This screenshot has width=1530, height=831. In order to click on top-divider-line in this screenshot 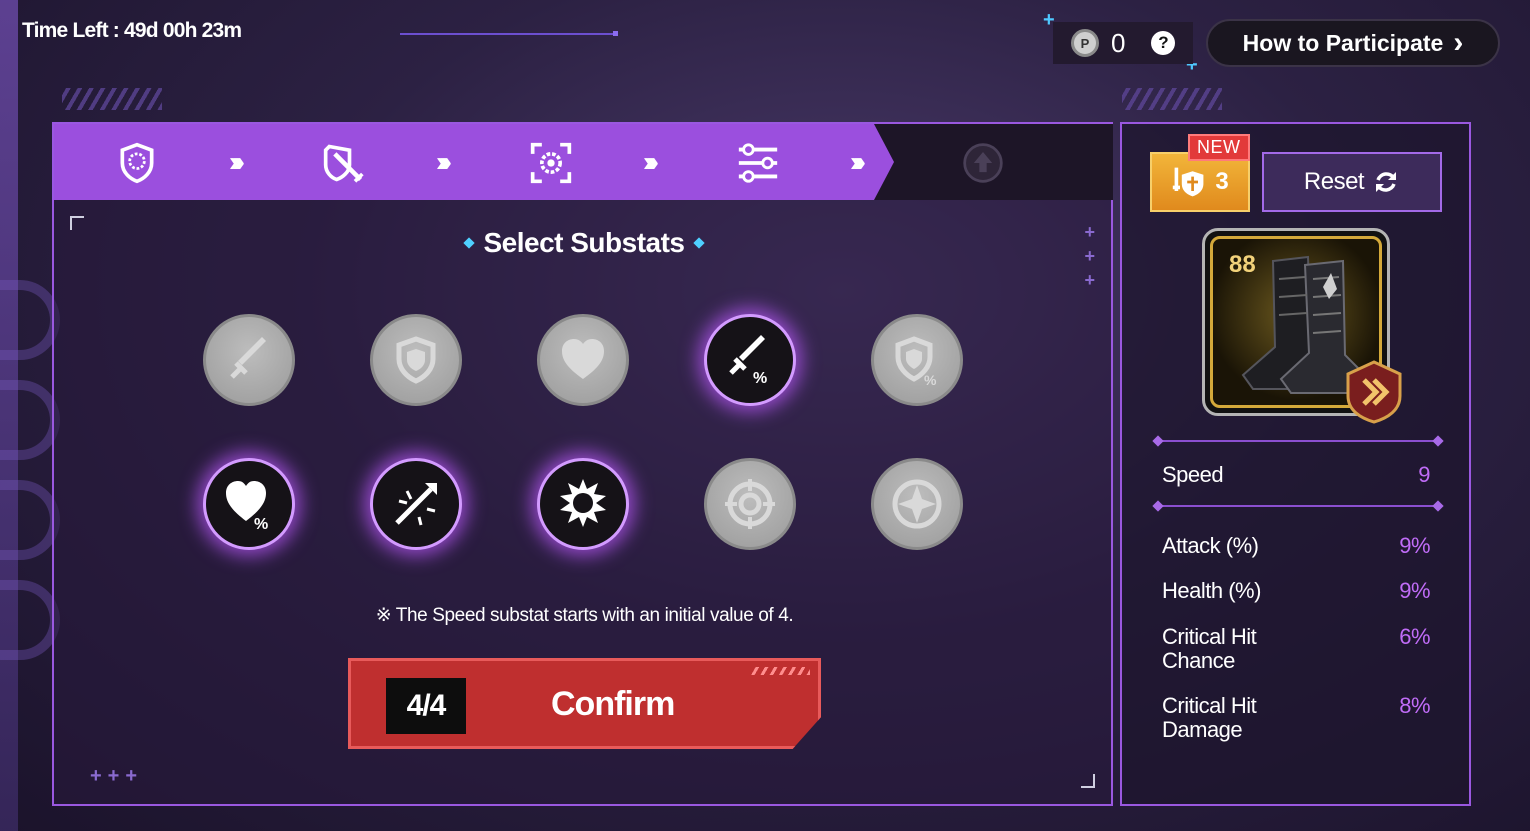, I will do `click(509, 33)`.